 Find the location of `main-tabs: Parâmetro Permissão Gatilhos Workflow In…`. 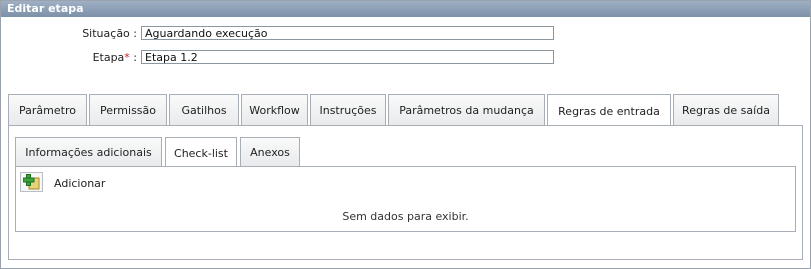

main-tabs: Parâmetro Permissão Gatilhos Workflow In… is located at coordinates (394, 110).